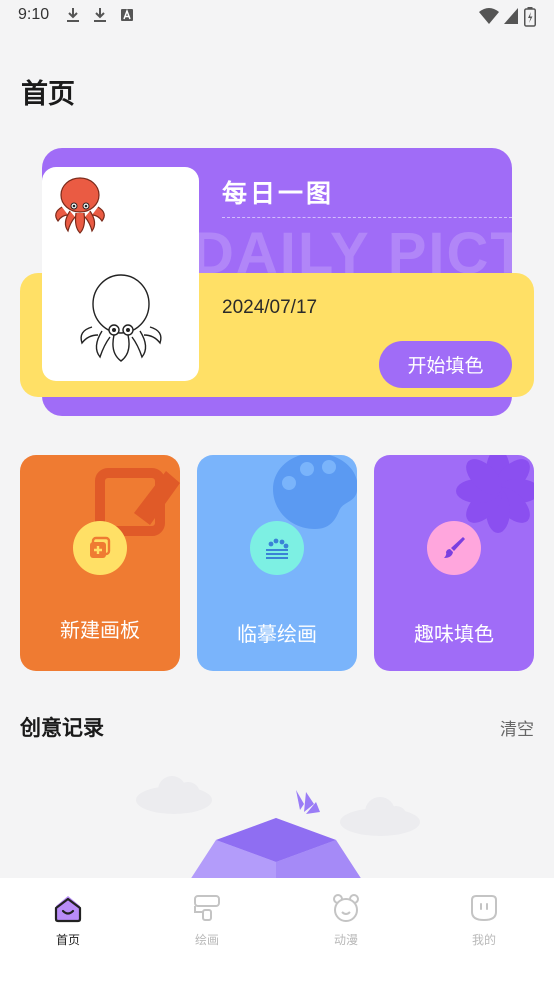  I want to click on nav-item-anime: 动漫, so click(346, 920).